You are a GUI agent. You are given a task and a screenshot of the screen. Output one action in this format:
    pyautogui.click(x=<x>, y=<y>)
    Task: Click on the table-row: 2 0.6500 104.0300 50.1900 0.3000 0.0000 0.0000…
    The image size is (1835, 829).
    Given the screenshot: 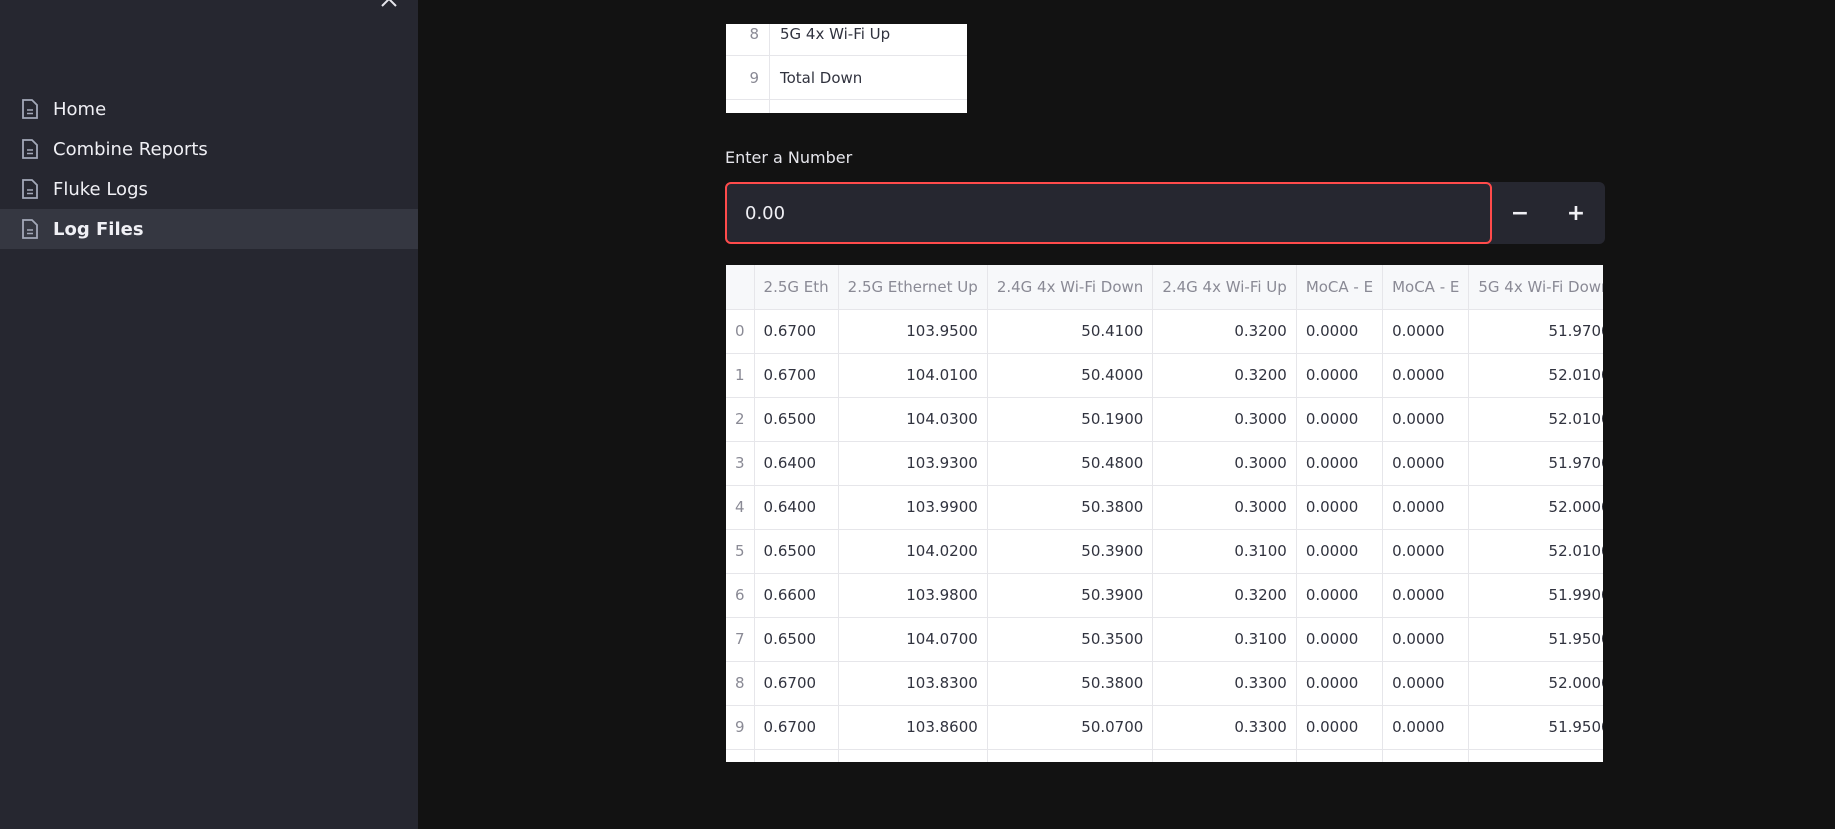 What is the action you would take?
    pyautogui.click(x=1164, y=419)
    